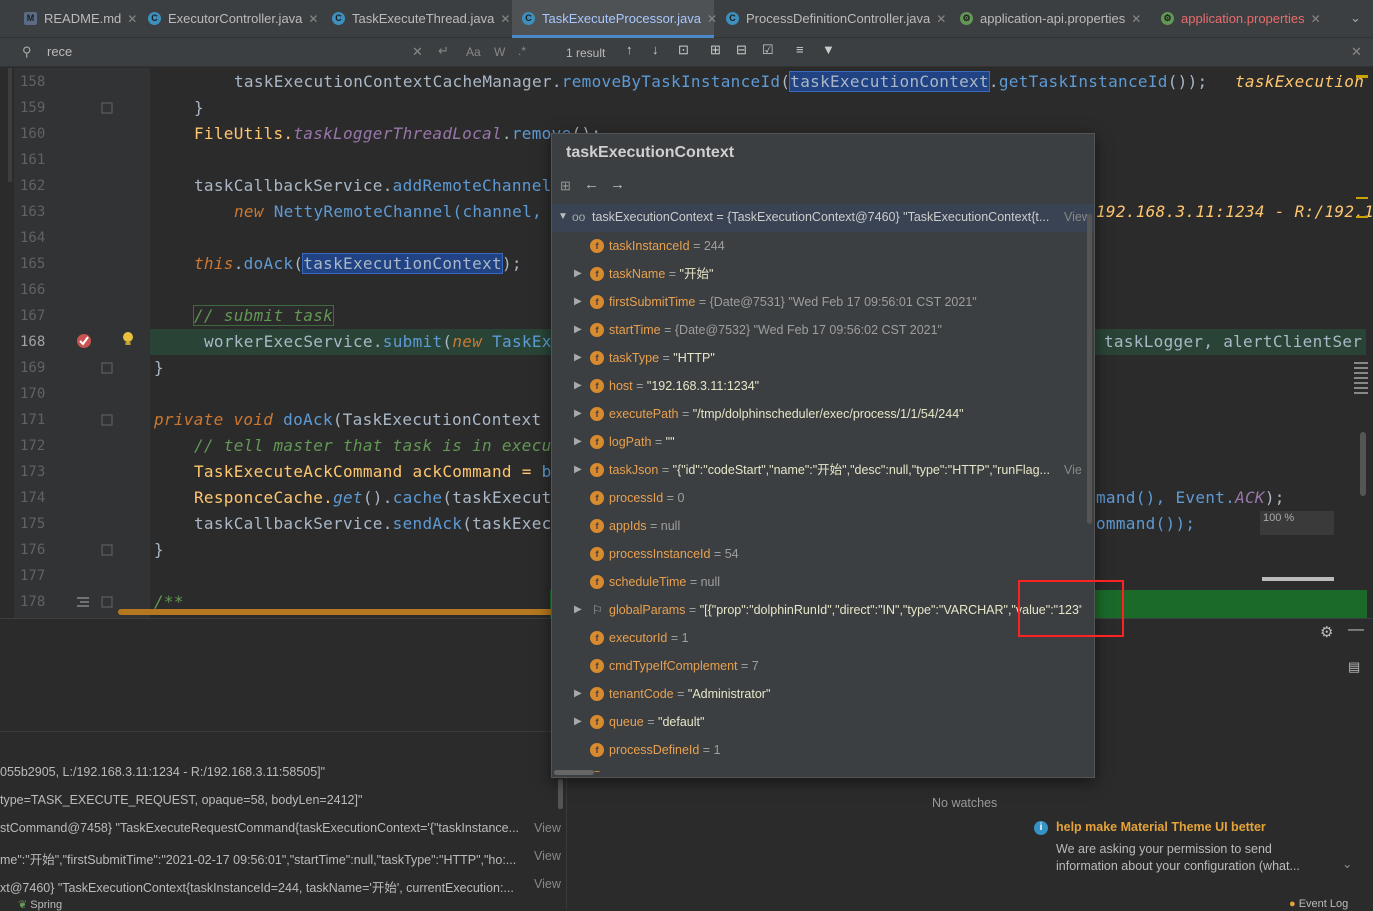  I want to click on in-selection-icon: ≡, so click(800, 49).